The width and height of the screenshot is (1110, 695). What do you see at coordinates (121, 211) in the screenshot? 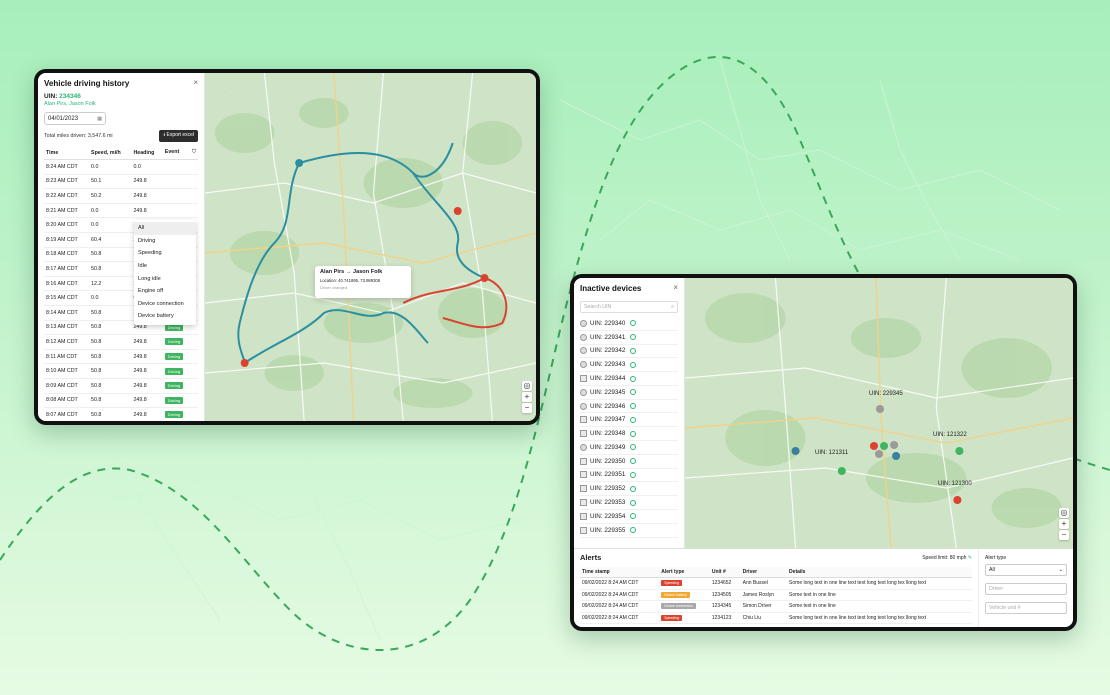
I see `table-row: 8:21 AM CDT 0.0 249.8` at bounding box center [121, 211].